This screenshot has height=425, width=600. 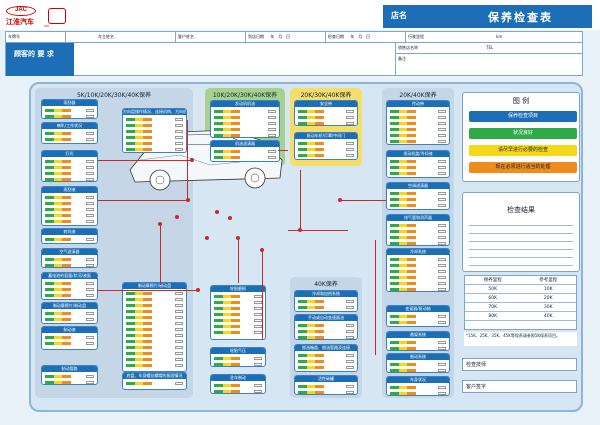 I want to click on plate-number-field: 车牌号, so click(x=36, y=37).